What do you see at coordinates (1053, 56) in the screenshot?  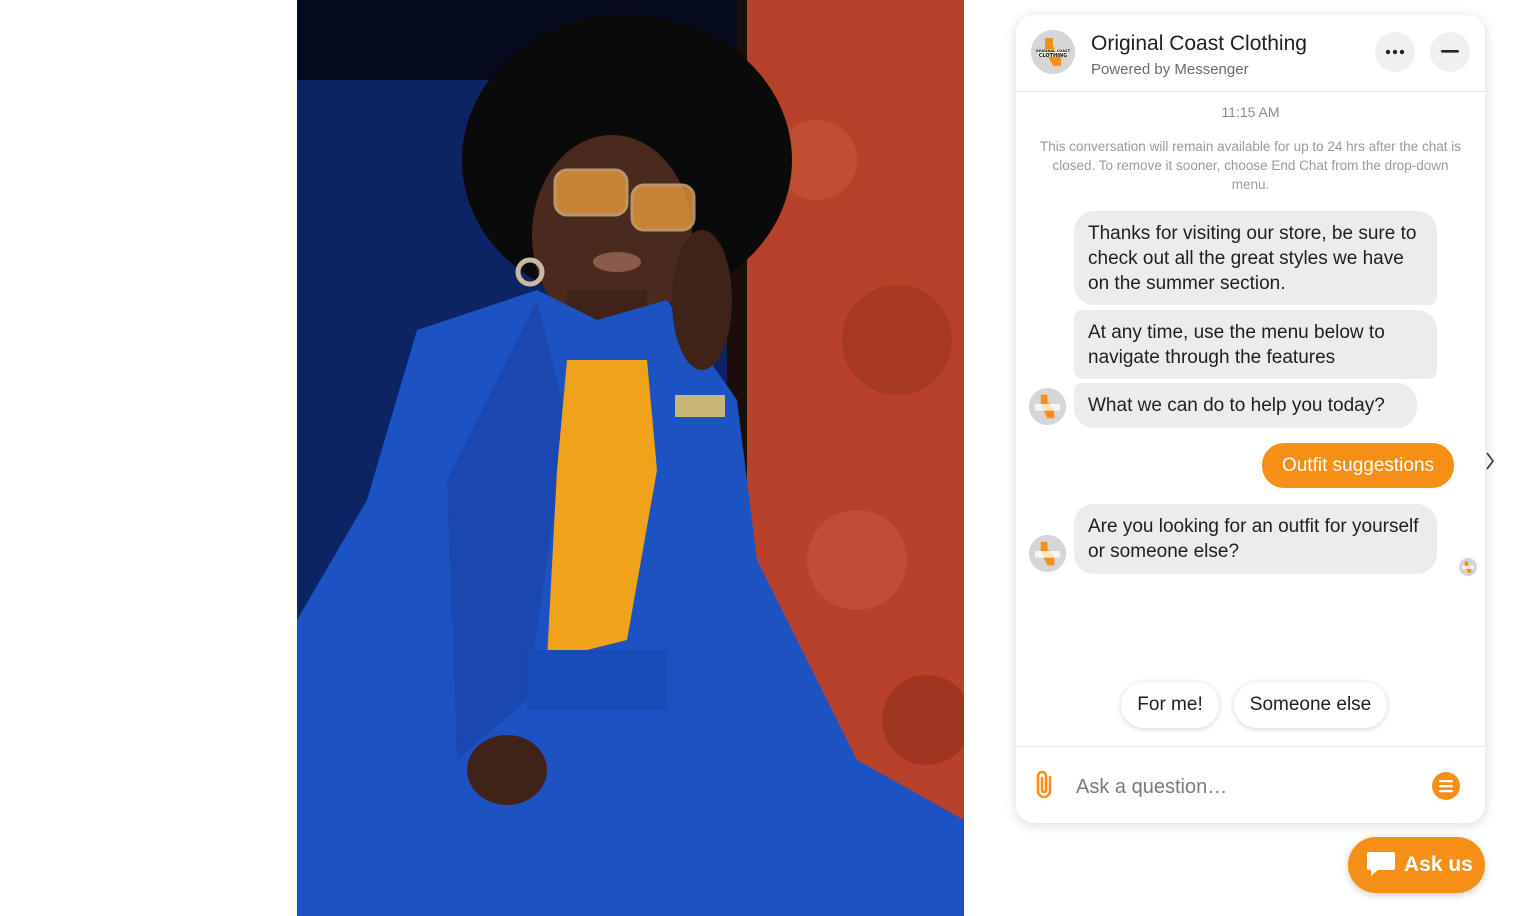 I see `logo-text-bottom: CLOTHING` at bounding box center [1053, 56].